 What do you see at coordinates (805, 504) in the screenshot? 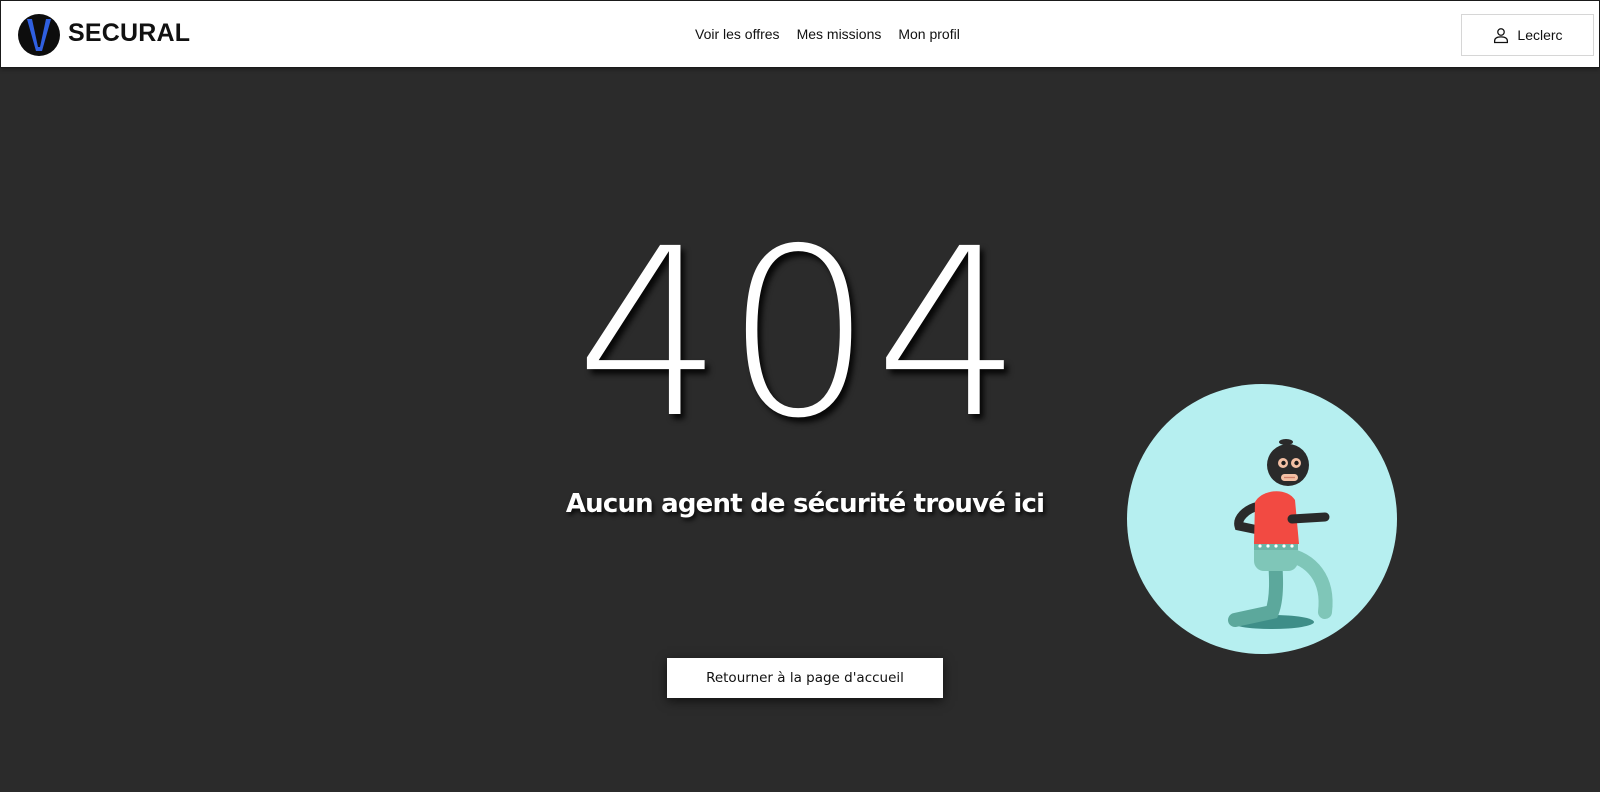
I see `error-message: Aucun agent de sécurité trouvé ici` at bounding box center [805, 504].